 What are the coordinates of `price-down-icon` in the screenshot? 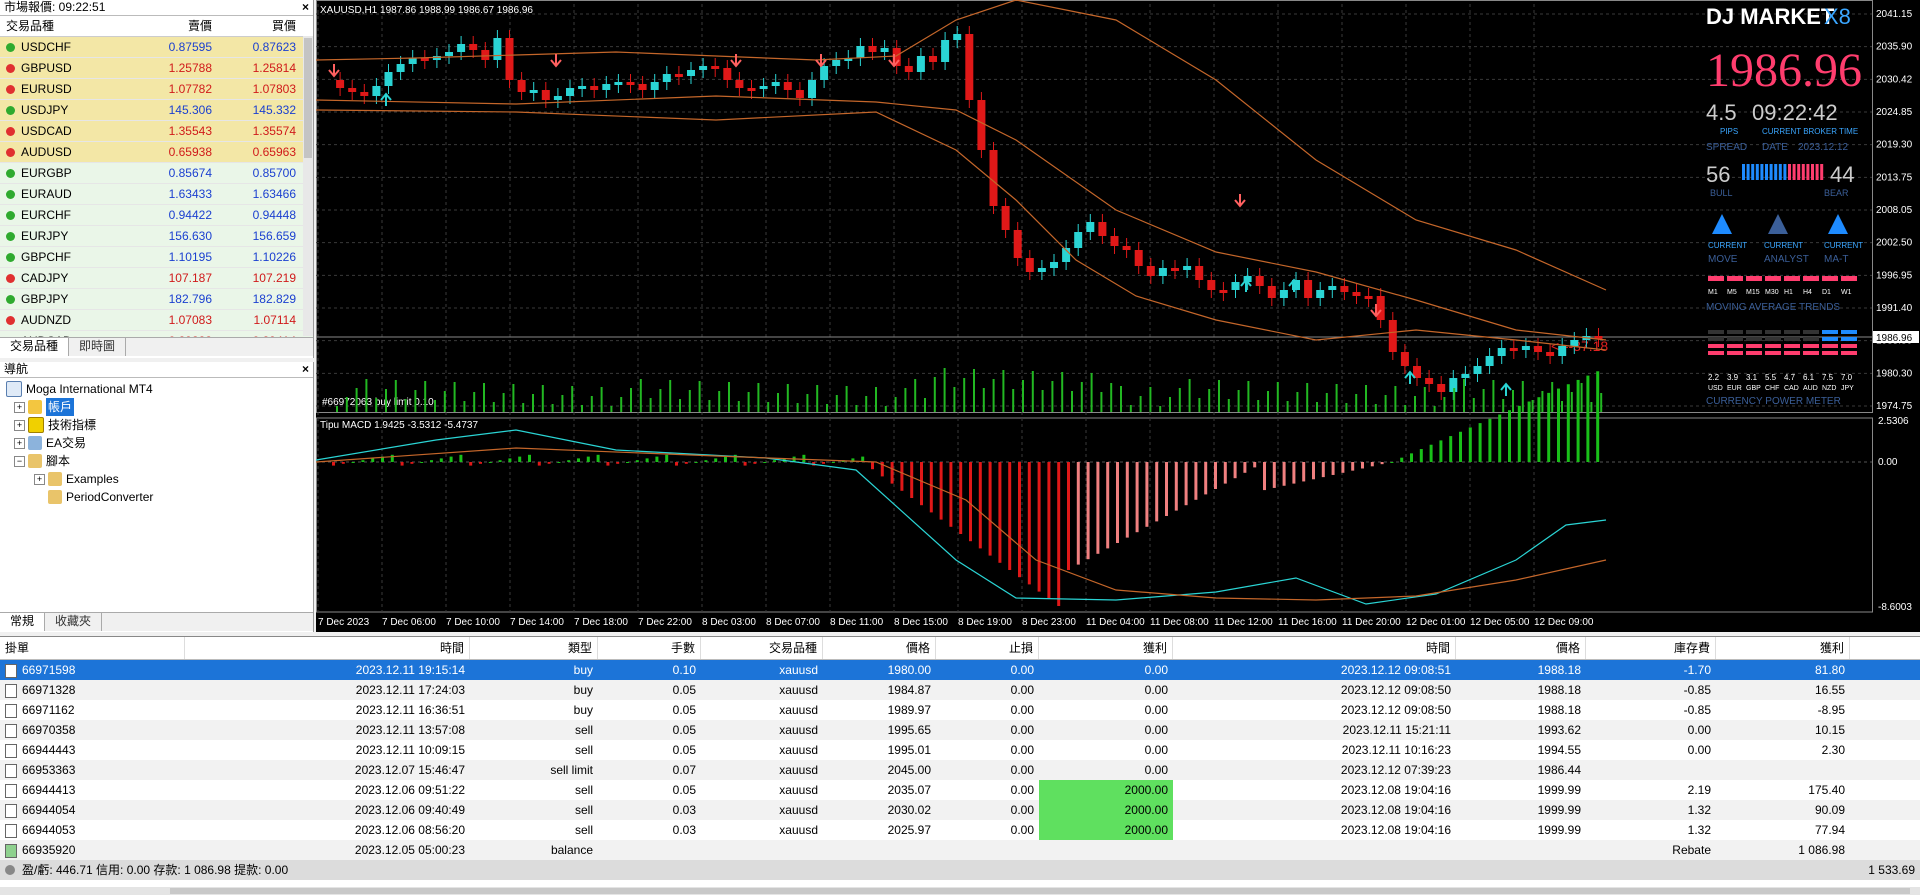 It's located at (10, 320).